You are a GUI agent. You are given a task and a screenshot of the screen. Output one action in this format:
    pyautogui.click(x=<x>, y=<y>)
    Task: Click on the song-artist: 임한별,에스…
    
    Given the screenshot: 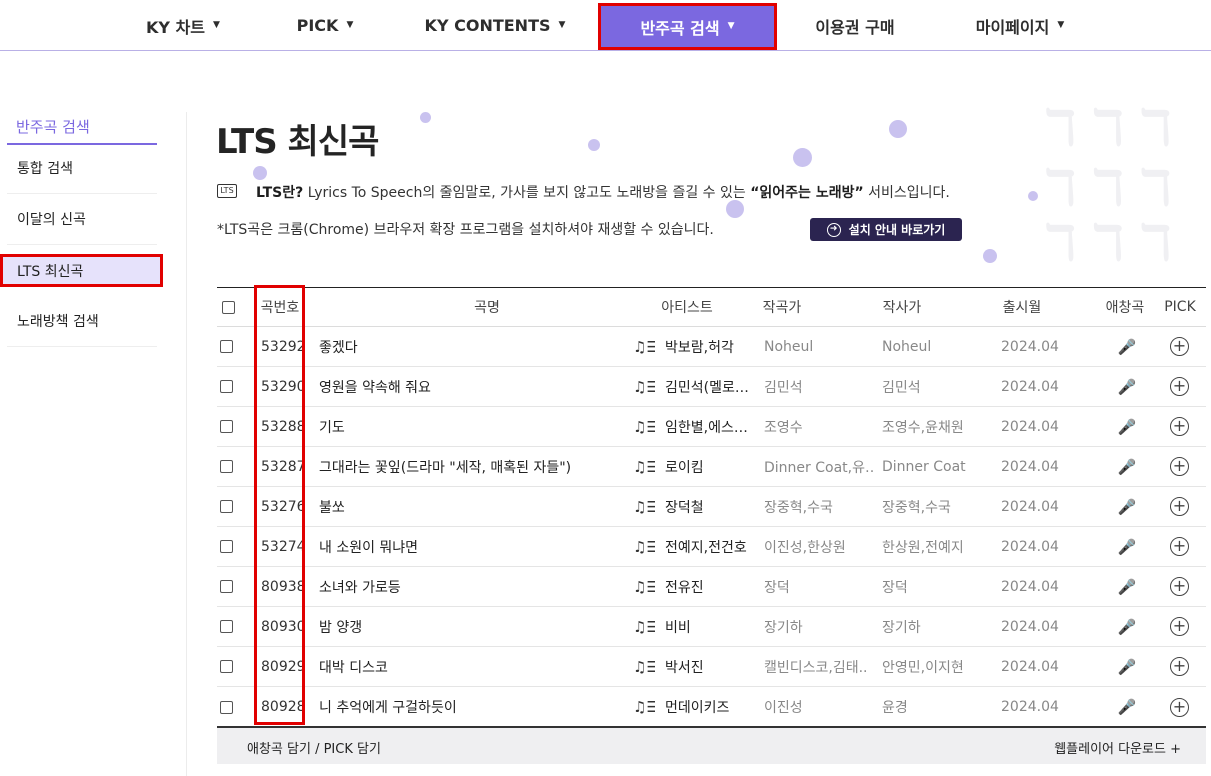 What is the action you would take?
    pyautogui.click(x=707, y=426)
    